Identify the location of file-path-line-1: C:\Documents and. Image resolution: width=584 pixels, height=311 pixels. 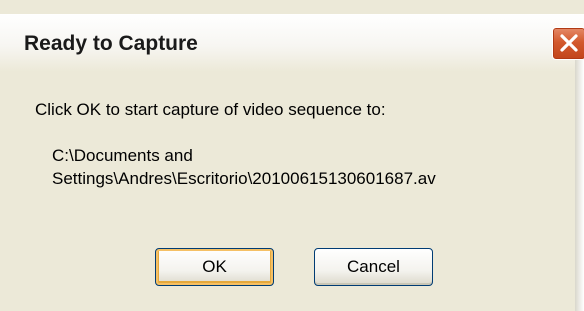
(122, 155).